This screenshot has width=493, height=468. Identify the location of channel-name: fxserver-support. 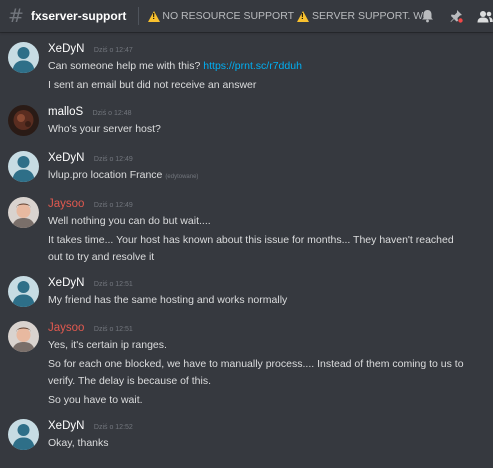
(79, 16).